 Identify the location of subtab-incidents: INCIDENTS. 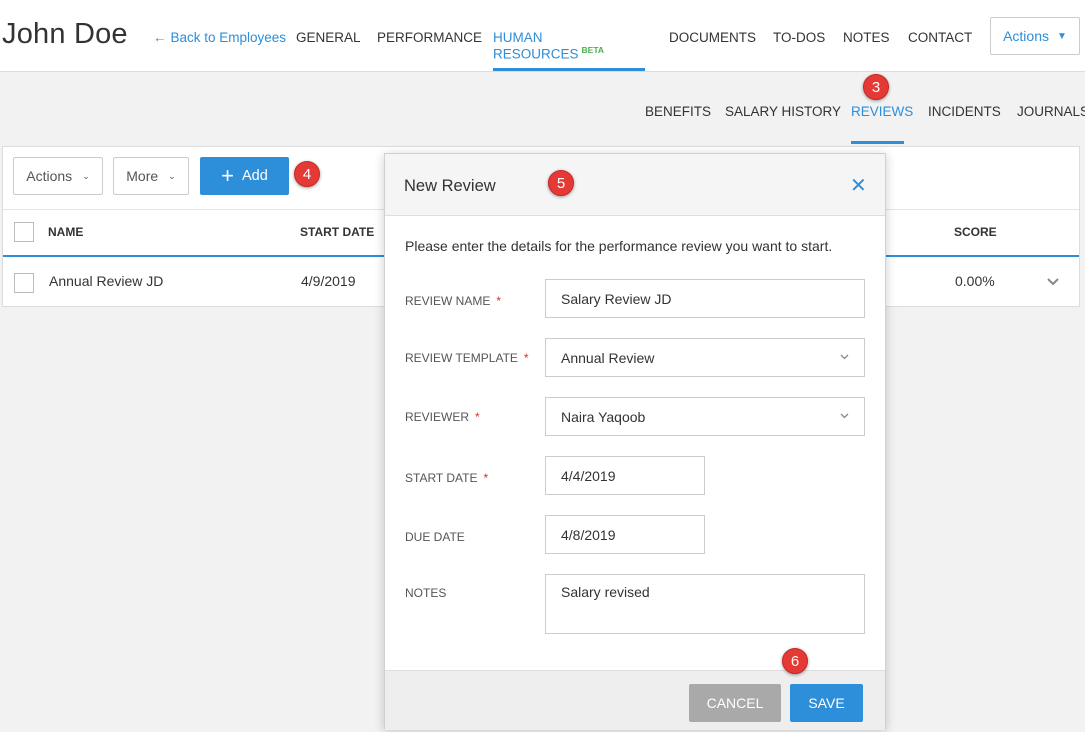
(964, 111).